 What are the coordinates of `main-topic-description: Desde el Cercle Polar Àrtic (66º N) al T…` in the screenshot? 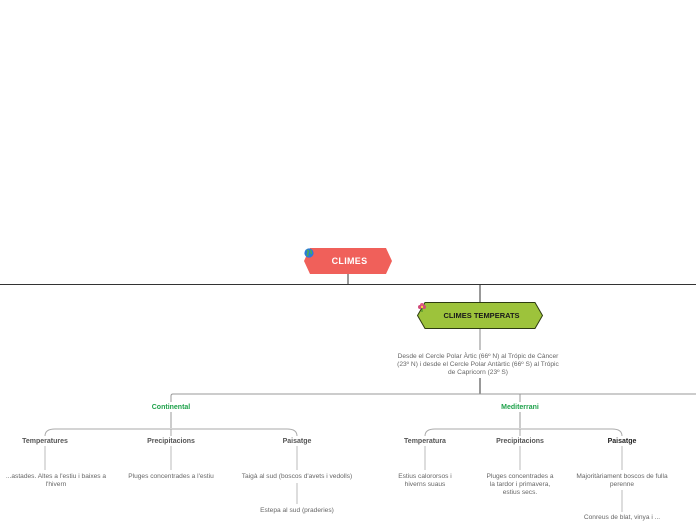 It's located at (478, 364).